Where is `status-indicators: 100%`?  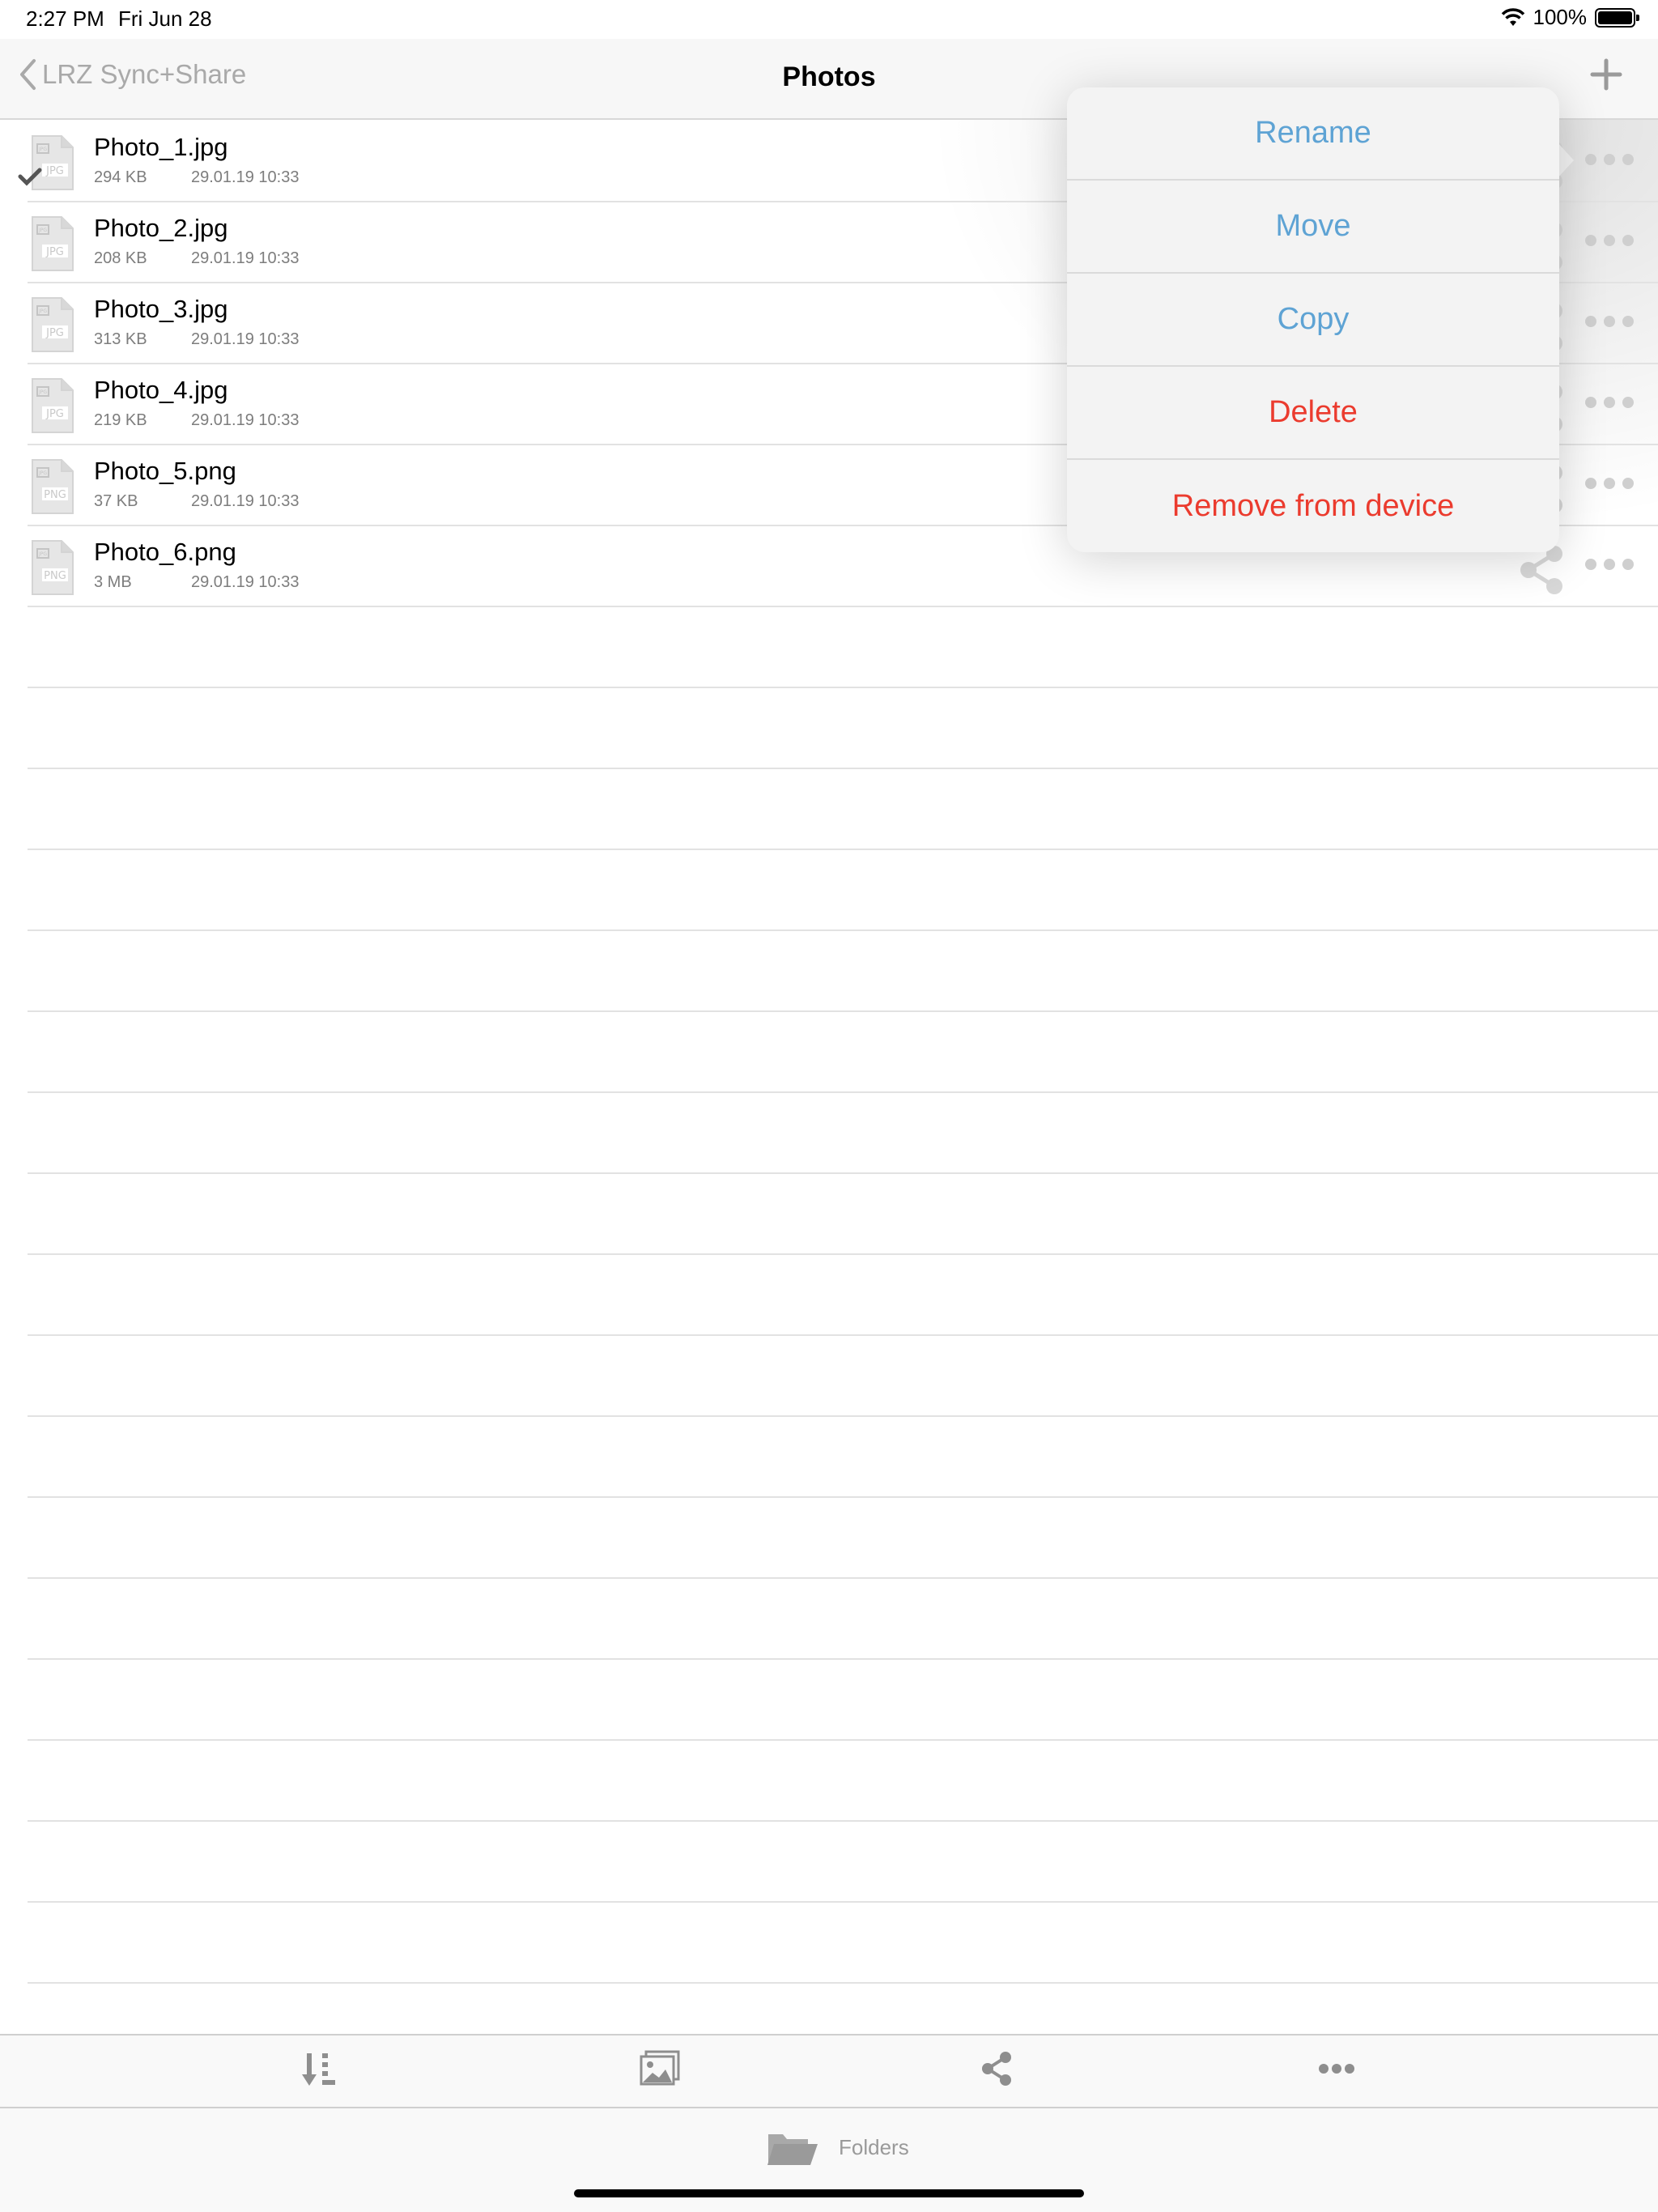
status-indicators: 100% is located at coordinates (1570, 18).